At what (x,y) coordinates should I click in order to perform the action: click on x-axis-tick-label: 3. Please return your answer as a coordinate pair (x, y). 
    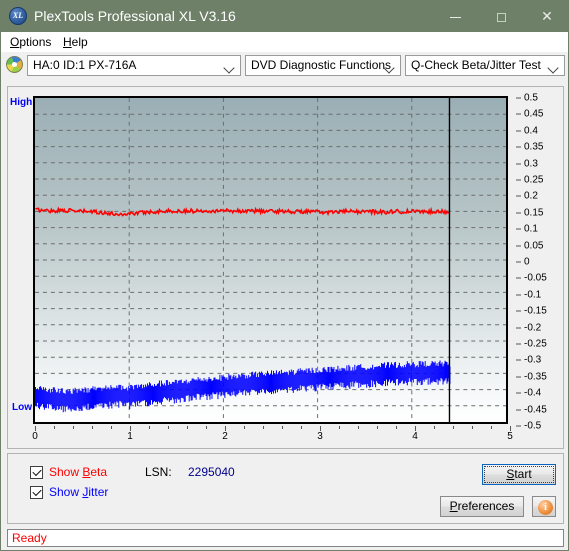
    Looking at the image, I should click on (320, 436).